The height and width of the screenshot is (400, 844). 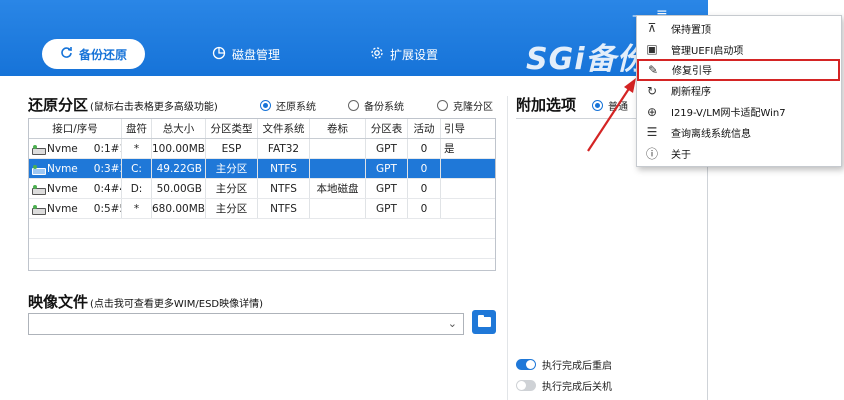 What do you see at coordinates (75, 208) in the screenshot?
I see `iface-cell: Nvme0:5#5` at bounding box center [75, 208].